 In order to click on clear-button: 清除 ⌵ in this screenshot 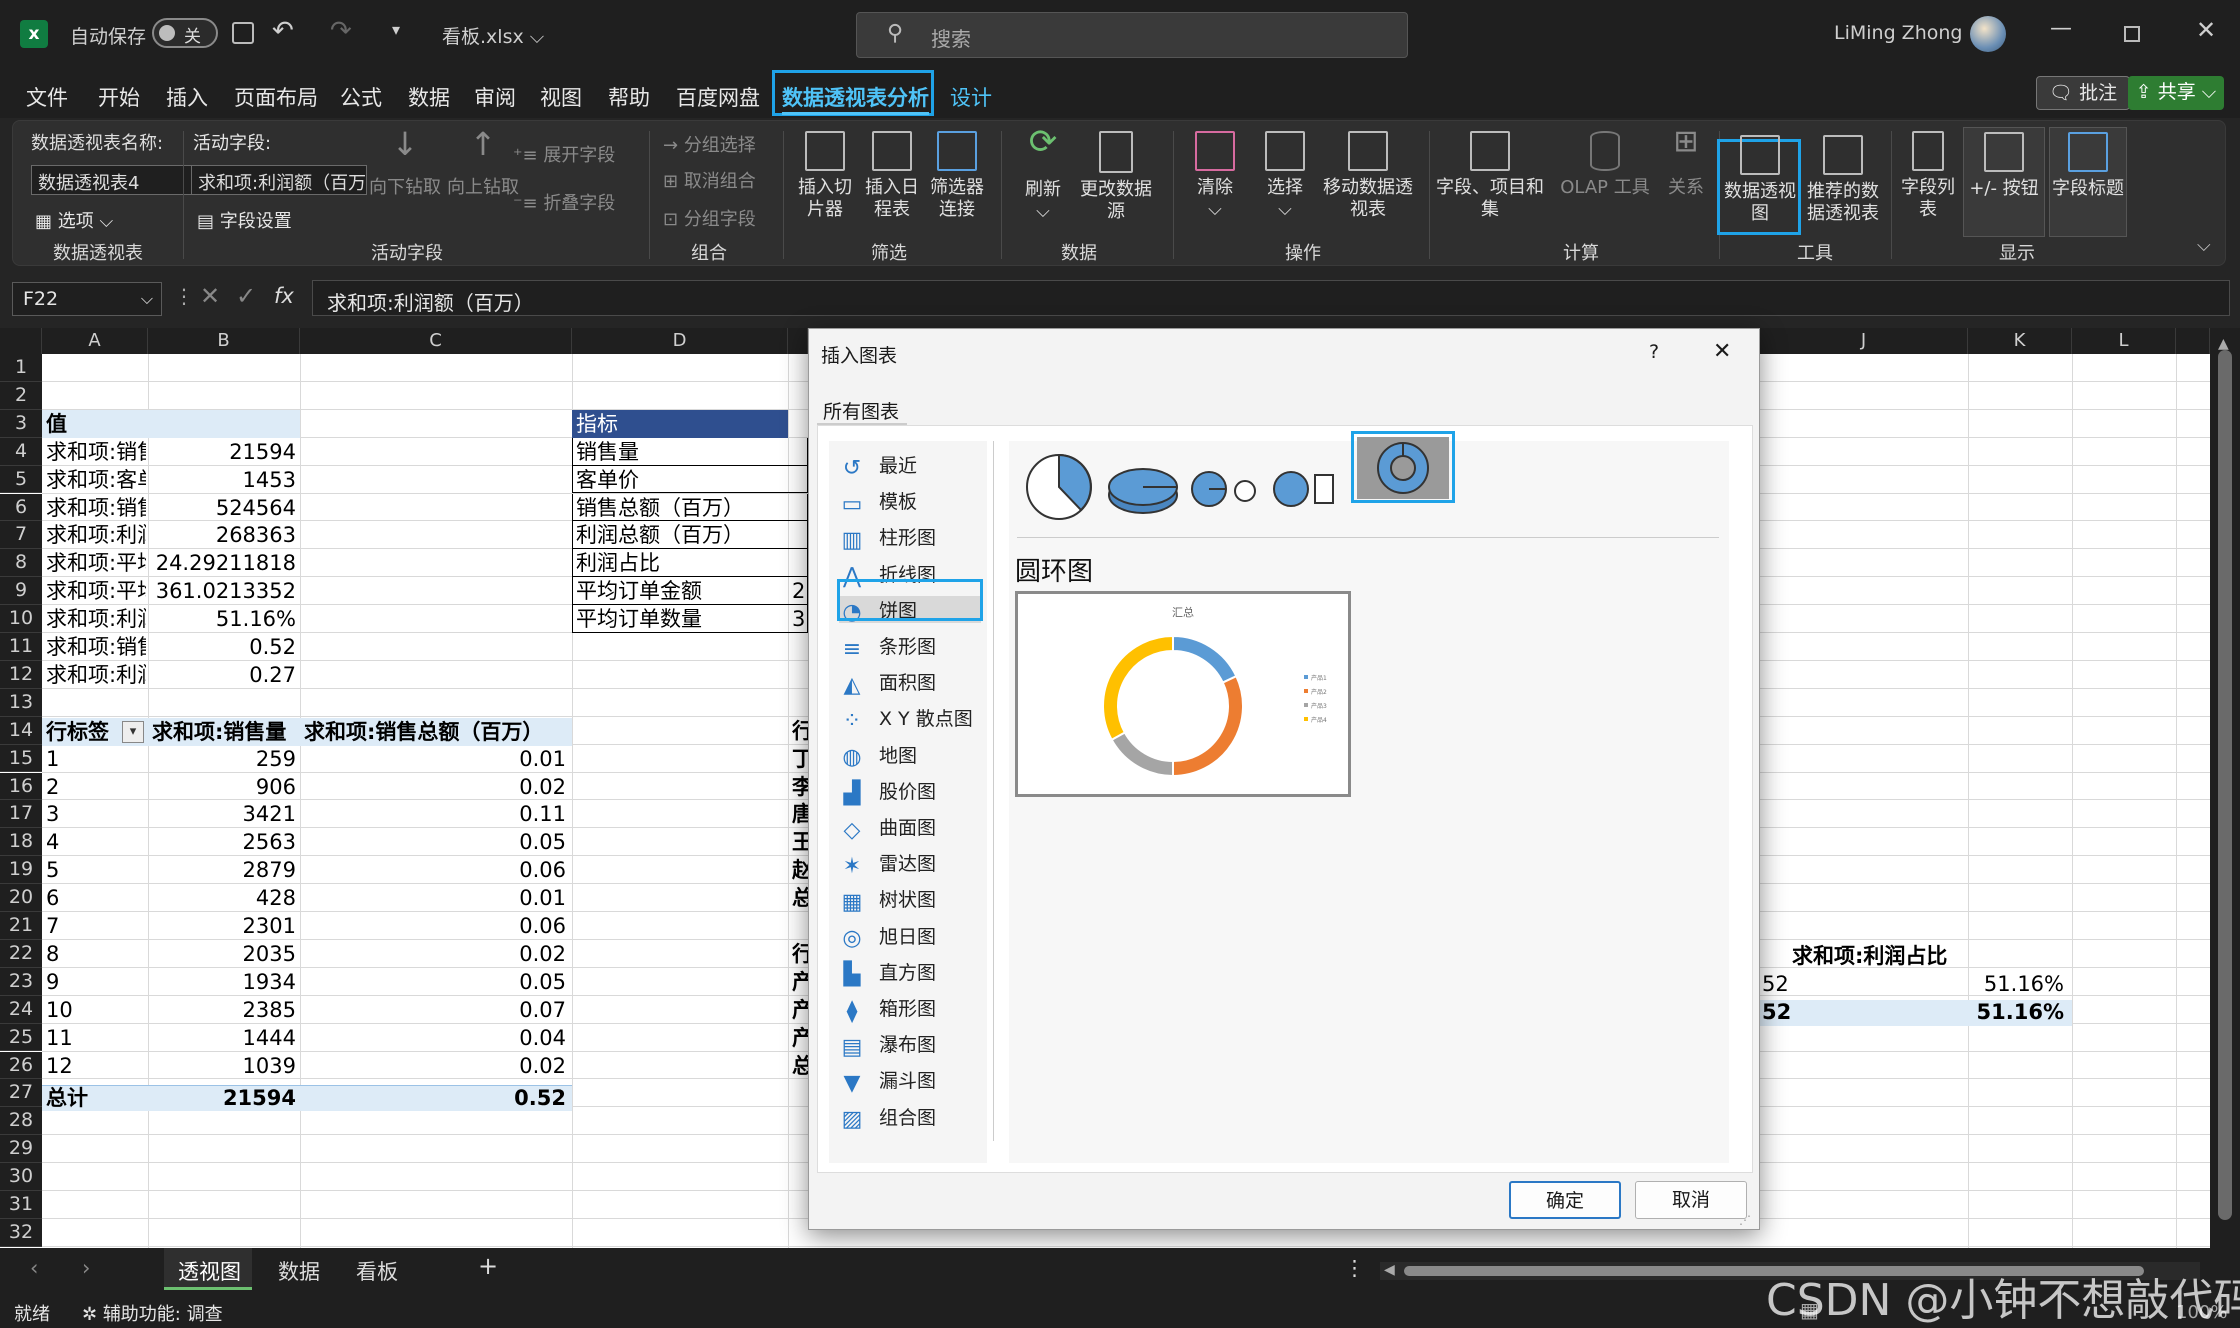, I will do `click(1215, 176)`.